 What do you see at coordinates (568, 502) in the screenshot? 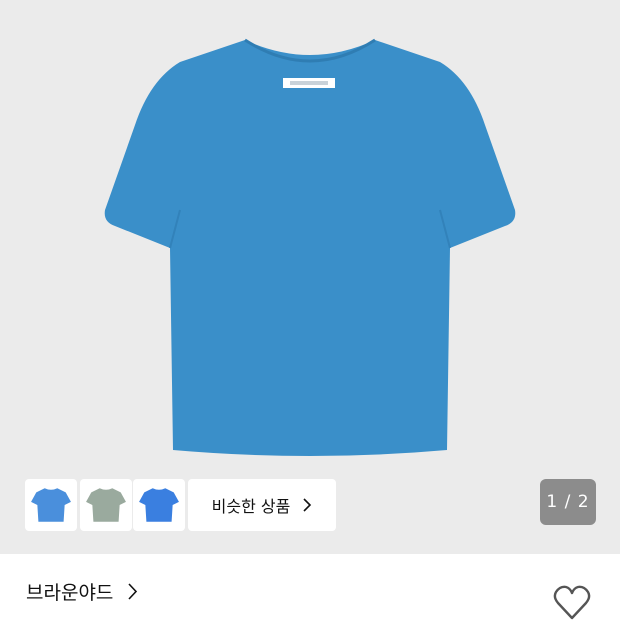
I see `image-page-counter: 1 / 2` at bounding box center [568, 502].